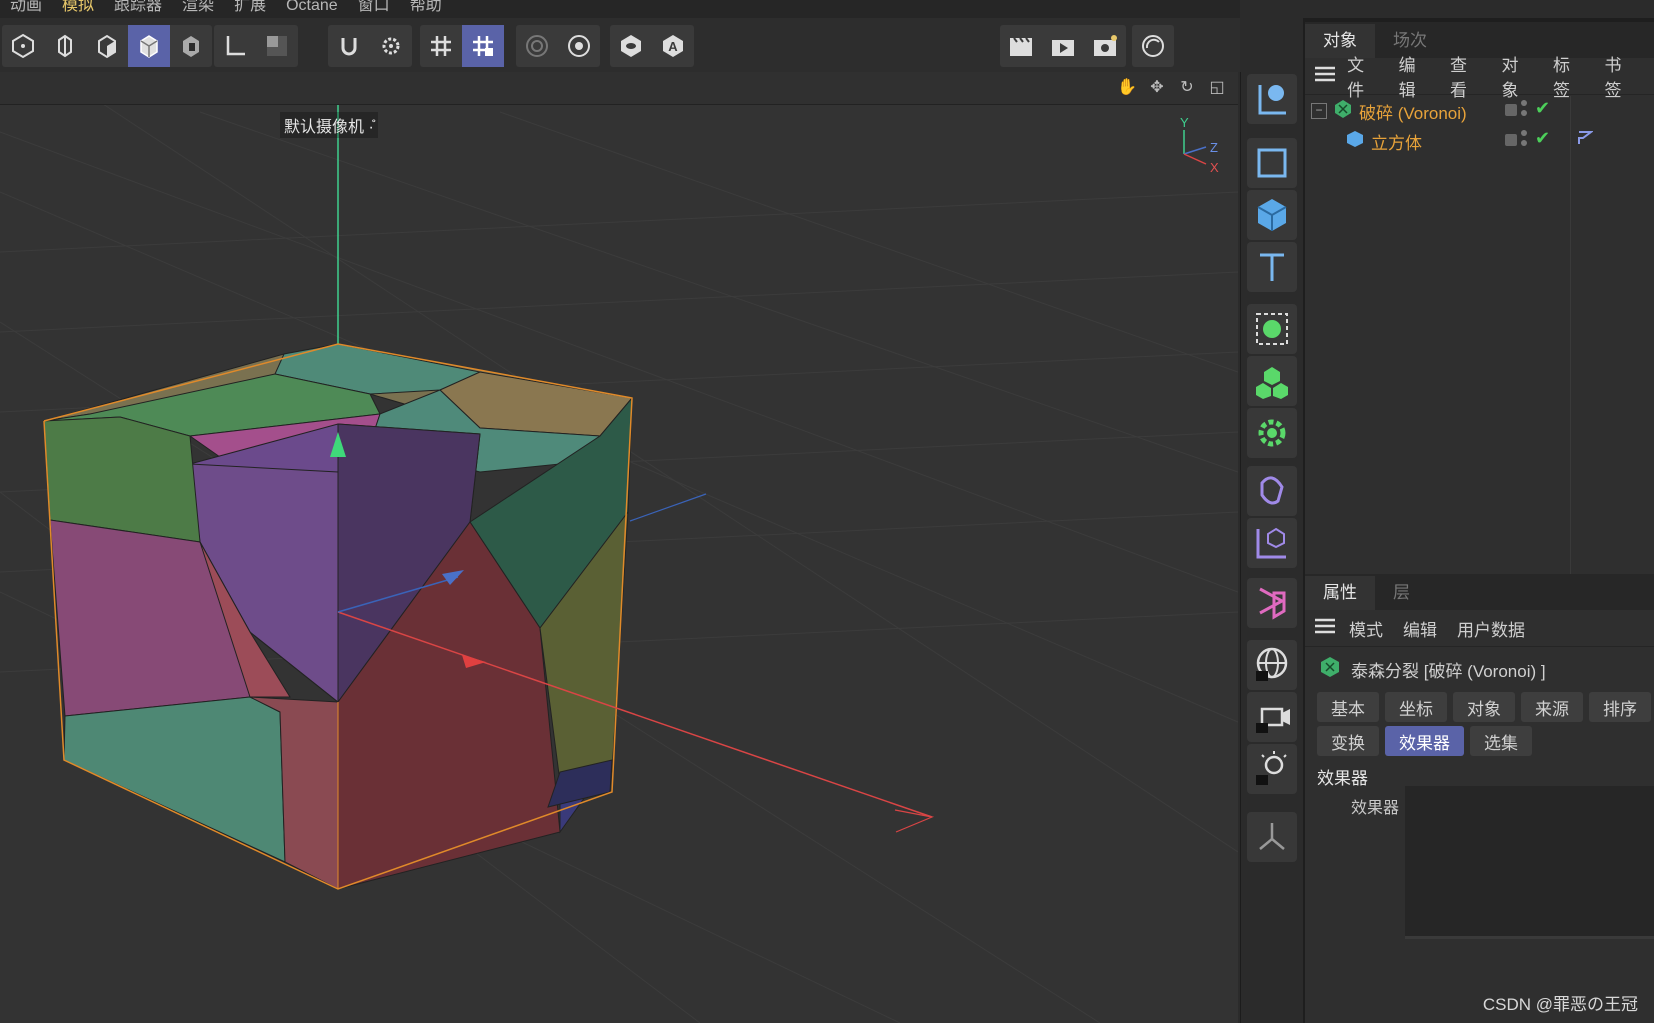  I want to click on viewport-solo-button, so click(631, 46).